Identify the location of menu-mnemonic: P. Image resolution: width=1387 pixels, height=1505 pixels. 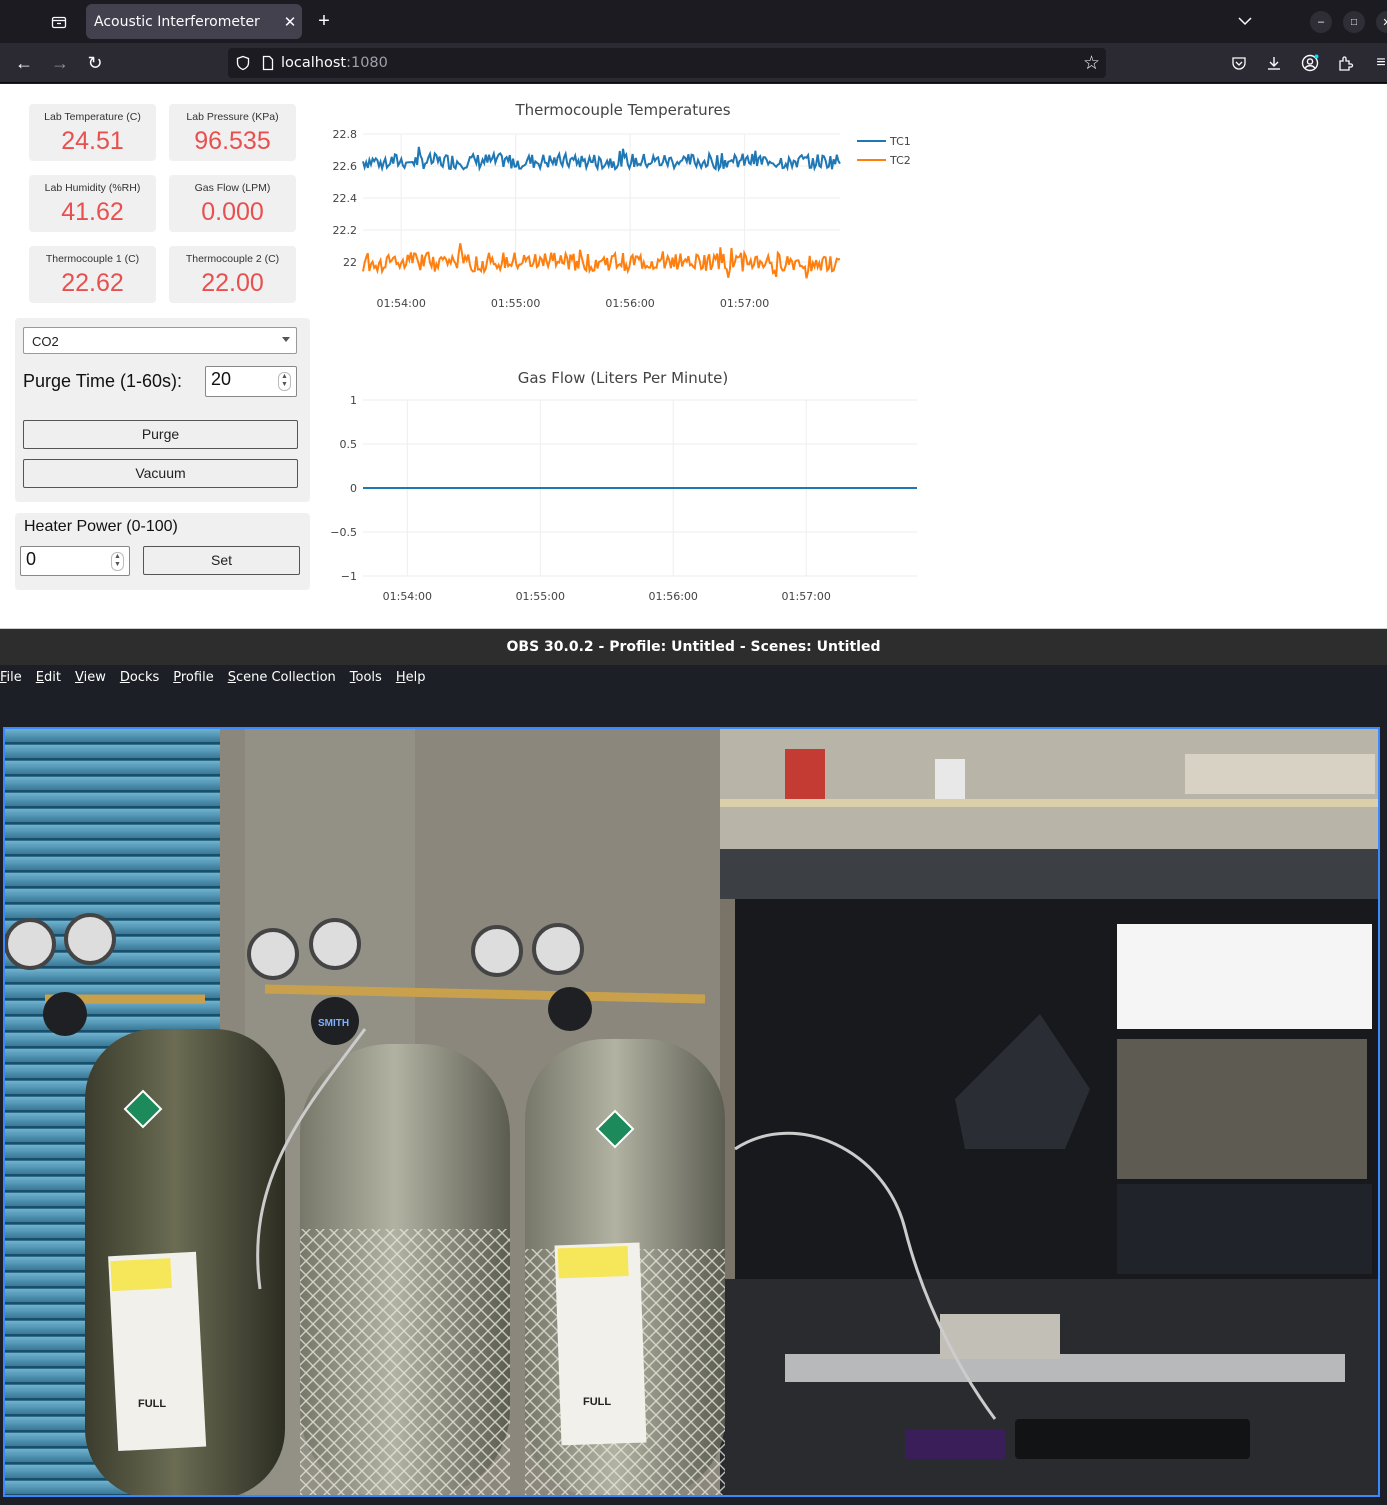
(177, 677).